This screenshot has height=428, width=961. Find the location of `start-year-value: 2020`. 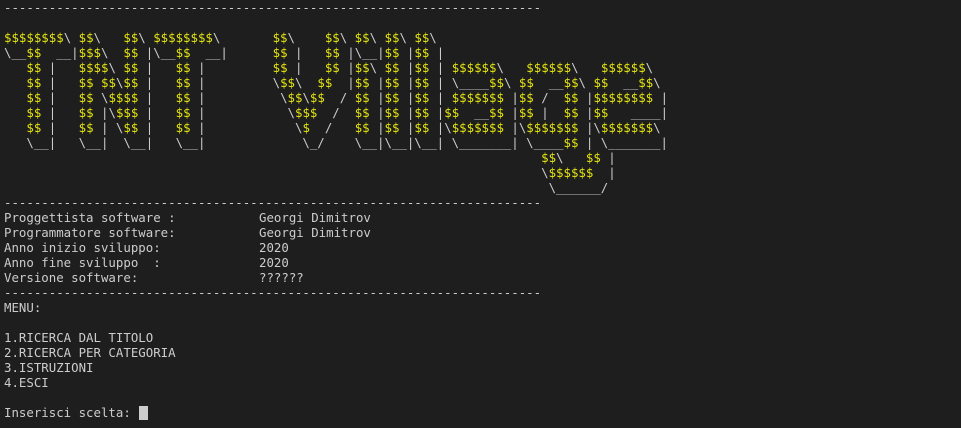

start-year-value: 2020 is located at coordinates (274, 247).